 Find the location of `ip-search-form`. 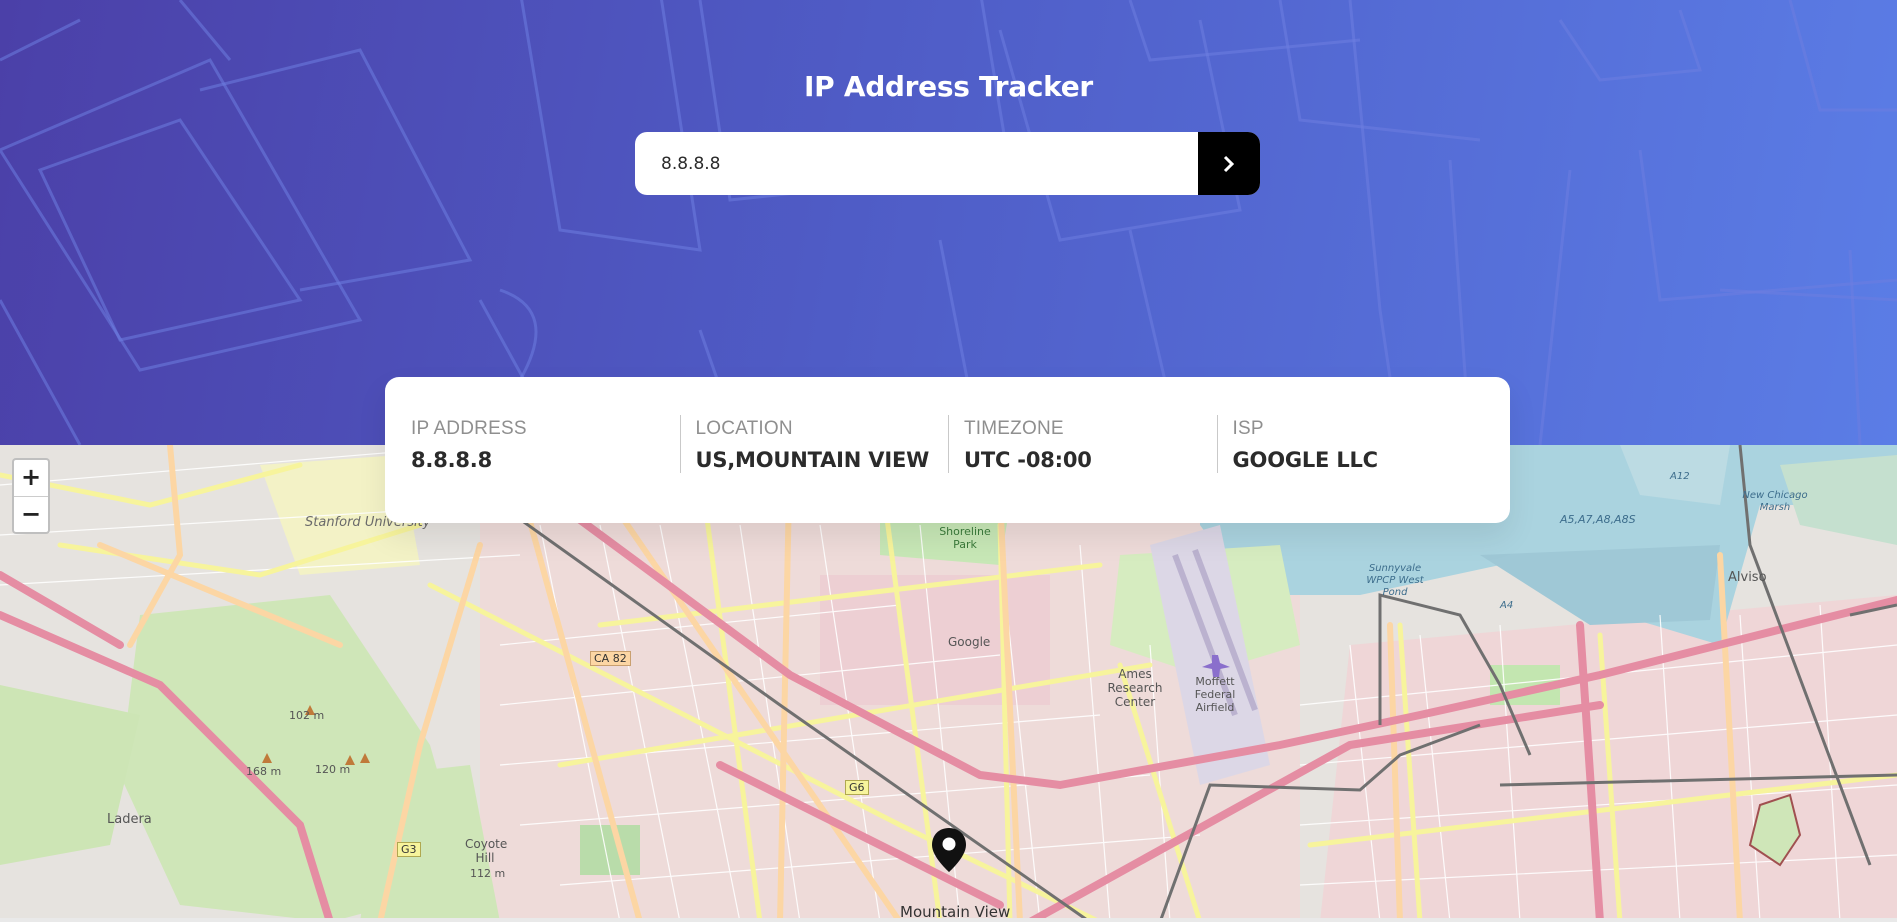

ip-search-form is located at coordinates (947, 163).